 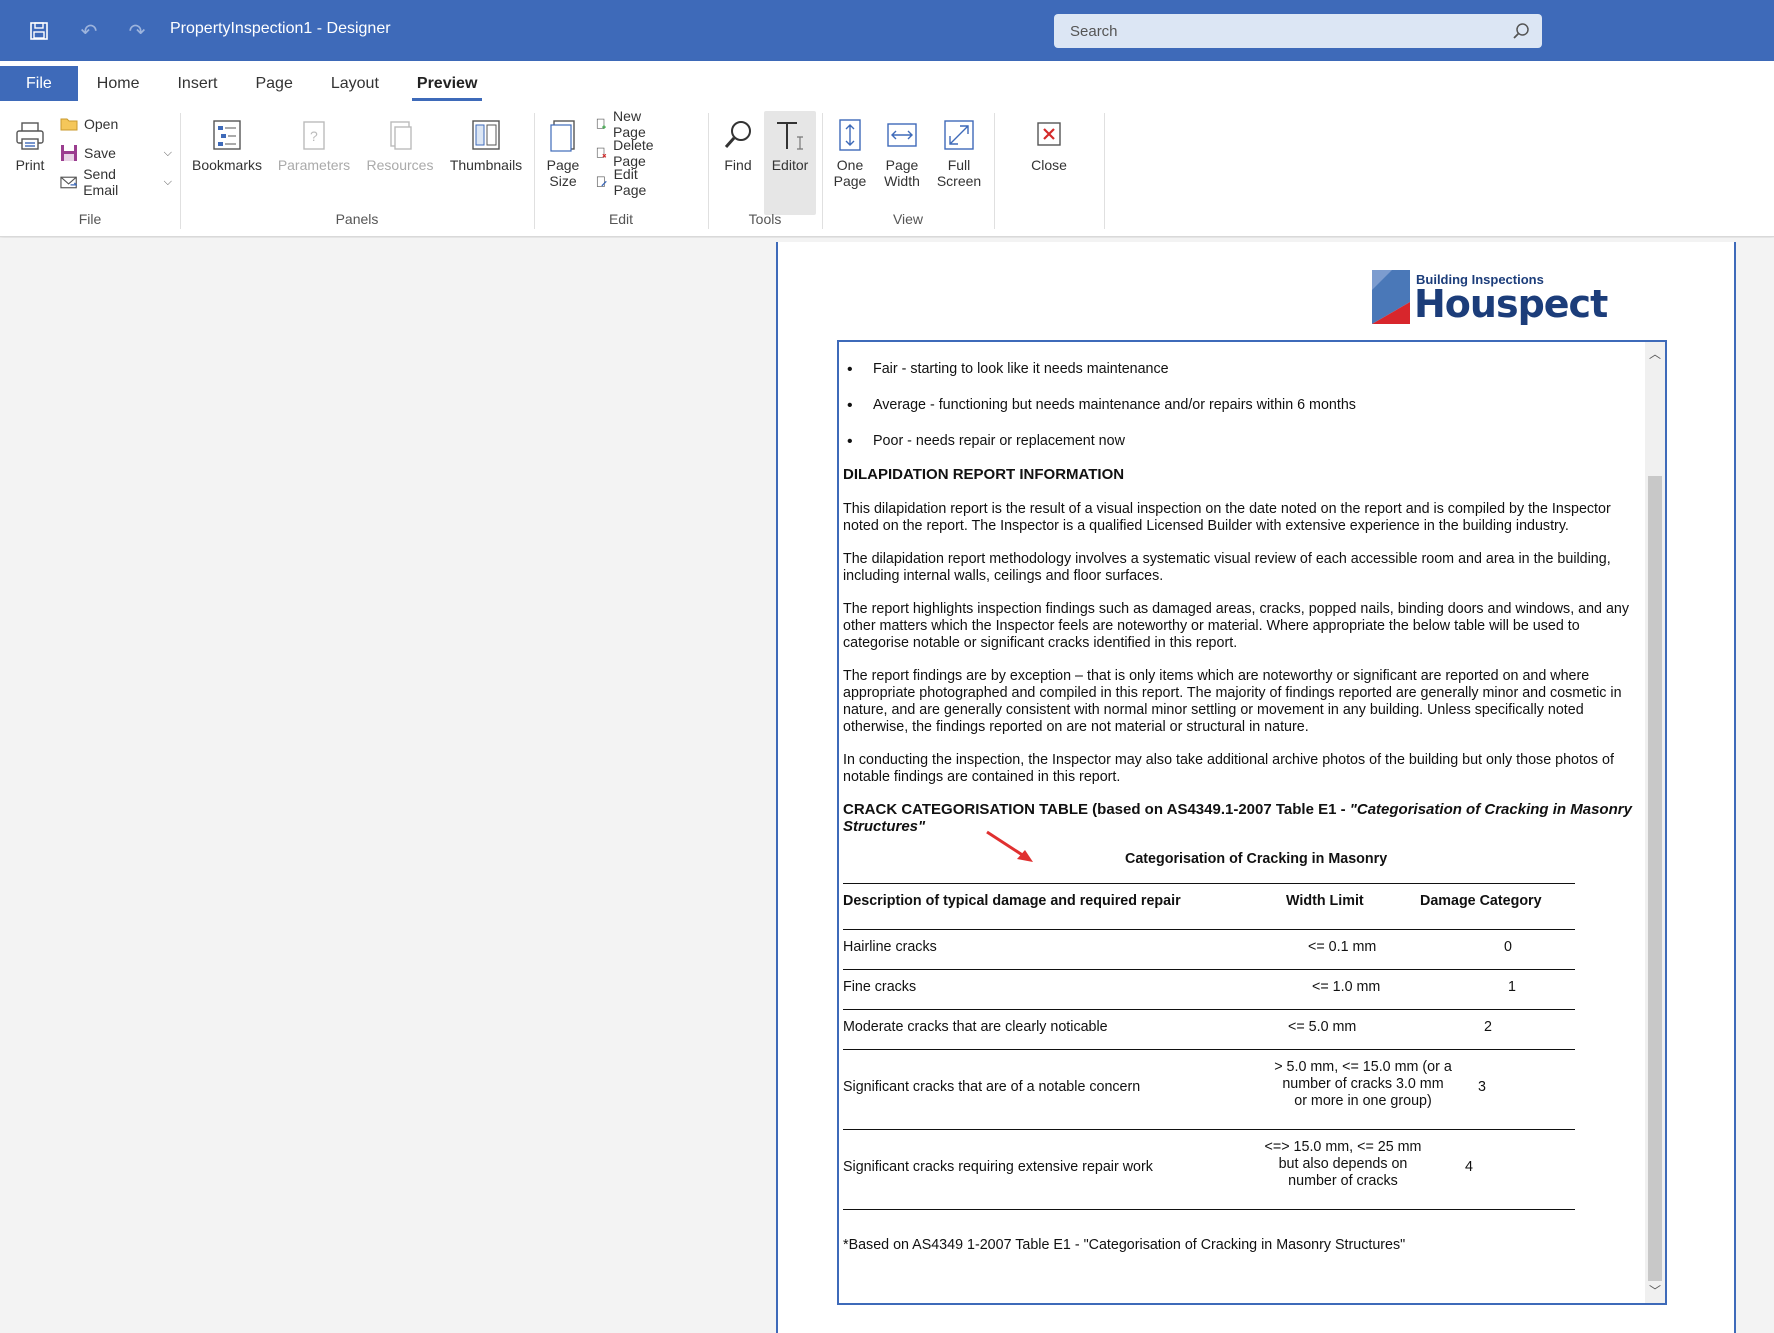 I want to click on frame-scrollbar: ︿ ﹀, so click(x=1655, y=822).